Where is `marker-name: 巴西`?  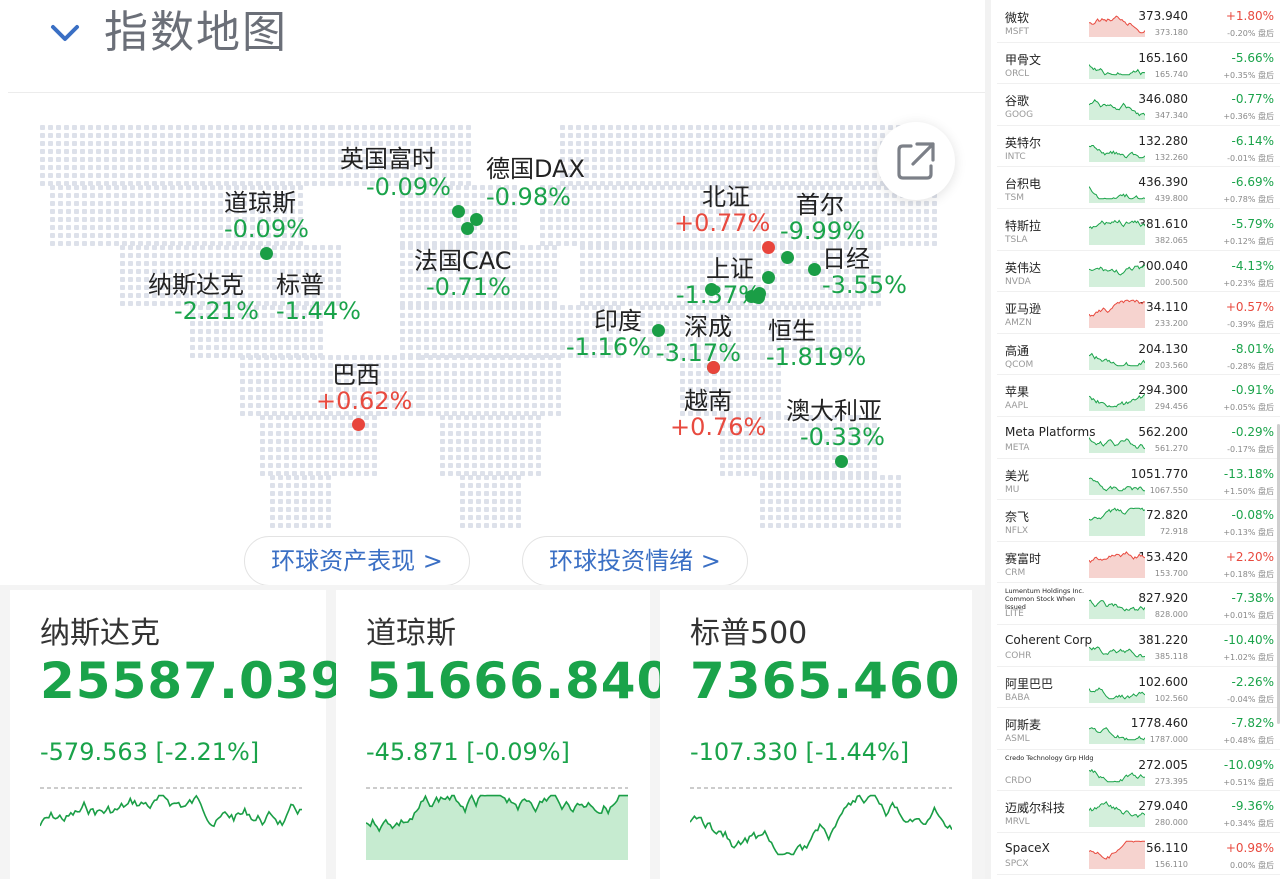 marker-name: 巴西 is located at coordinates (356, 372).